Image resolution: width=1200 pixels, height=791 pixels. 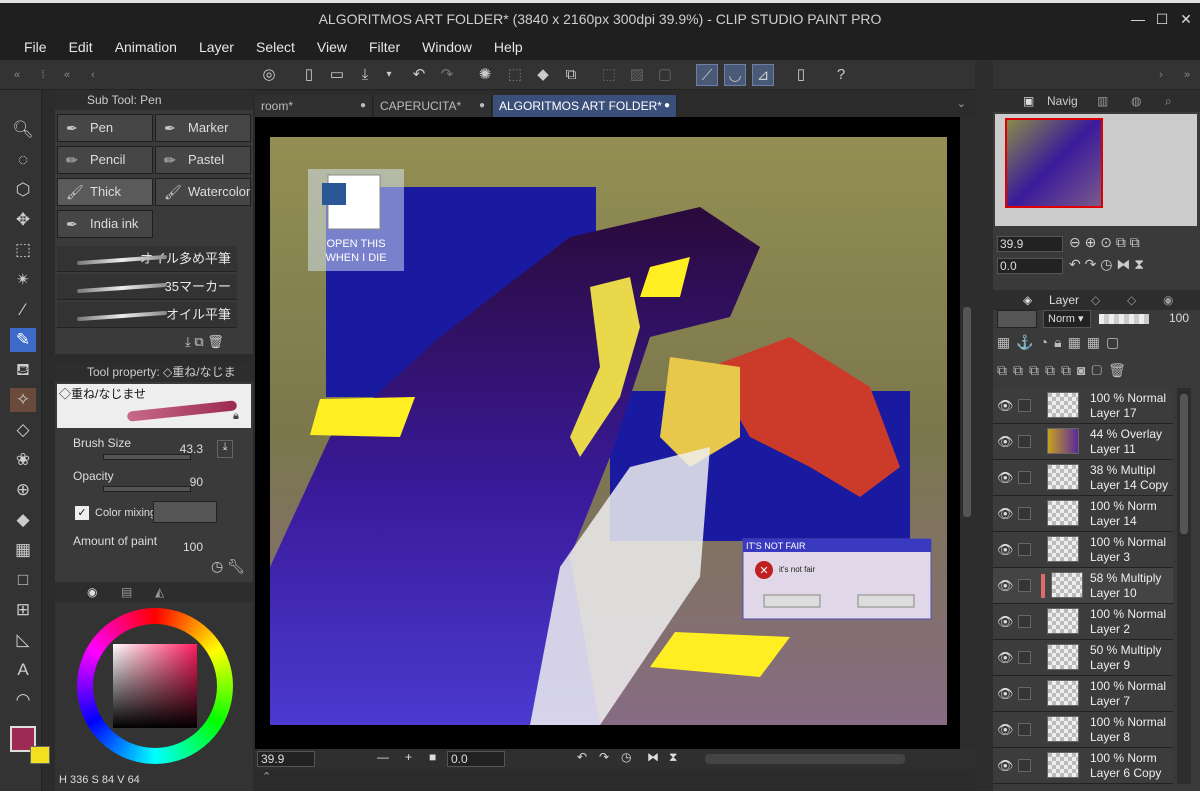 I want to click on angle-field: 0.0, so click(x=476, y=759).